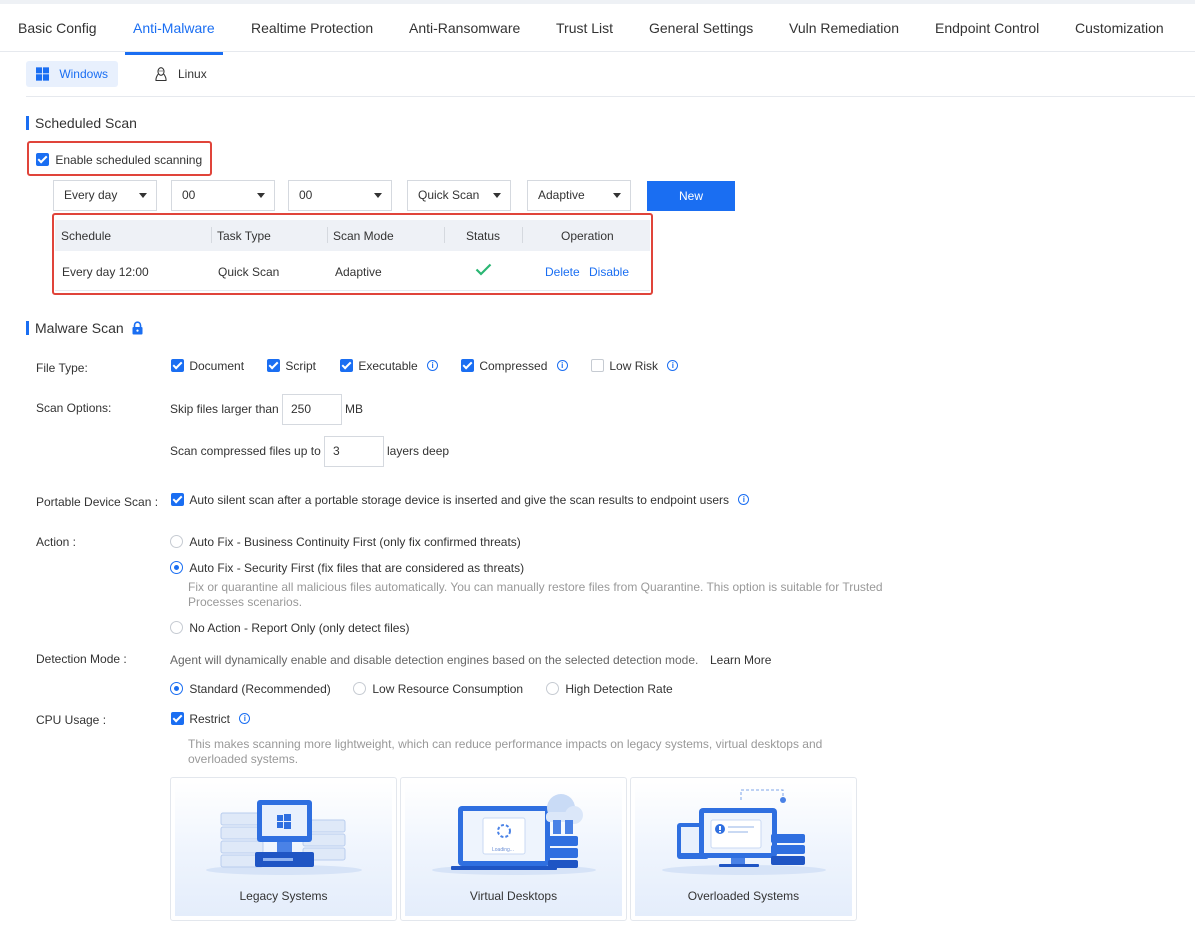 The height and width of the screenshot is (935, 1195). Describe the element at coordinates (1119, 28) in the screenshot. I see `tab-customization: Customization` at that location.